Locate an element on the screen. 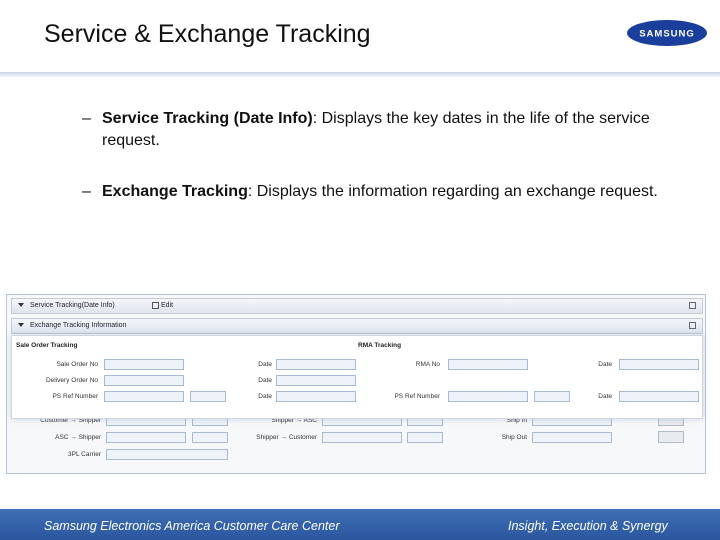 Image resolution: width=720 pixels, height=540 pixels. panel-collapse-icon is located at coordinates (692, 325).